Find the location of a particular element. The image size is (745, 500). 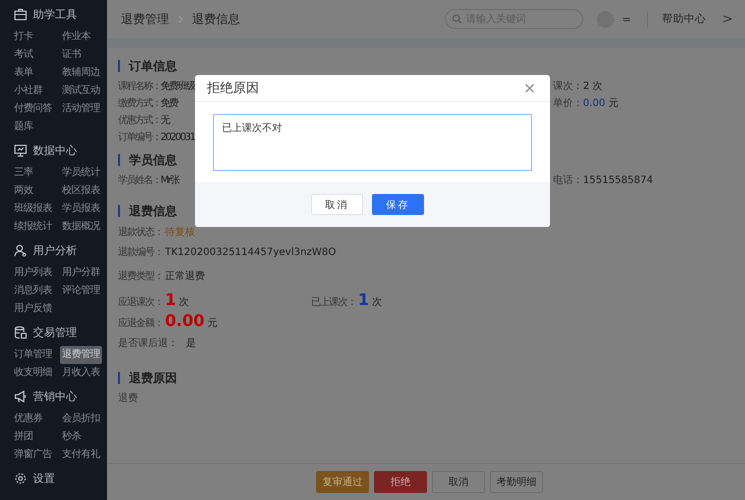

sidebar-group-title: 助学工具 is located at coordinates (55, 14).